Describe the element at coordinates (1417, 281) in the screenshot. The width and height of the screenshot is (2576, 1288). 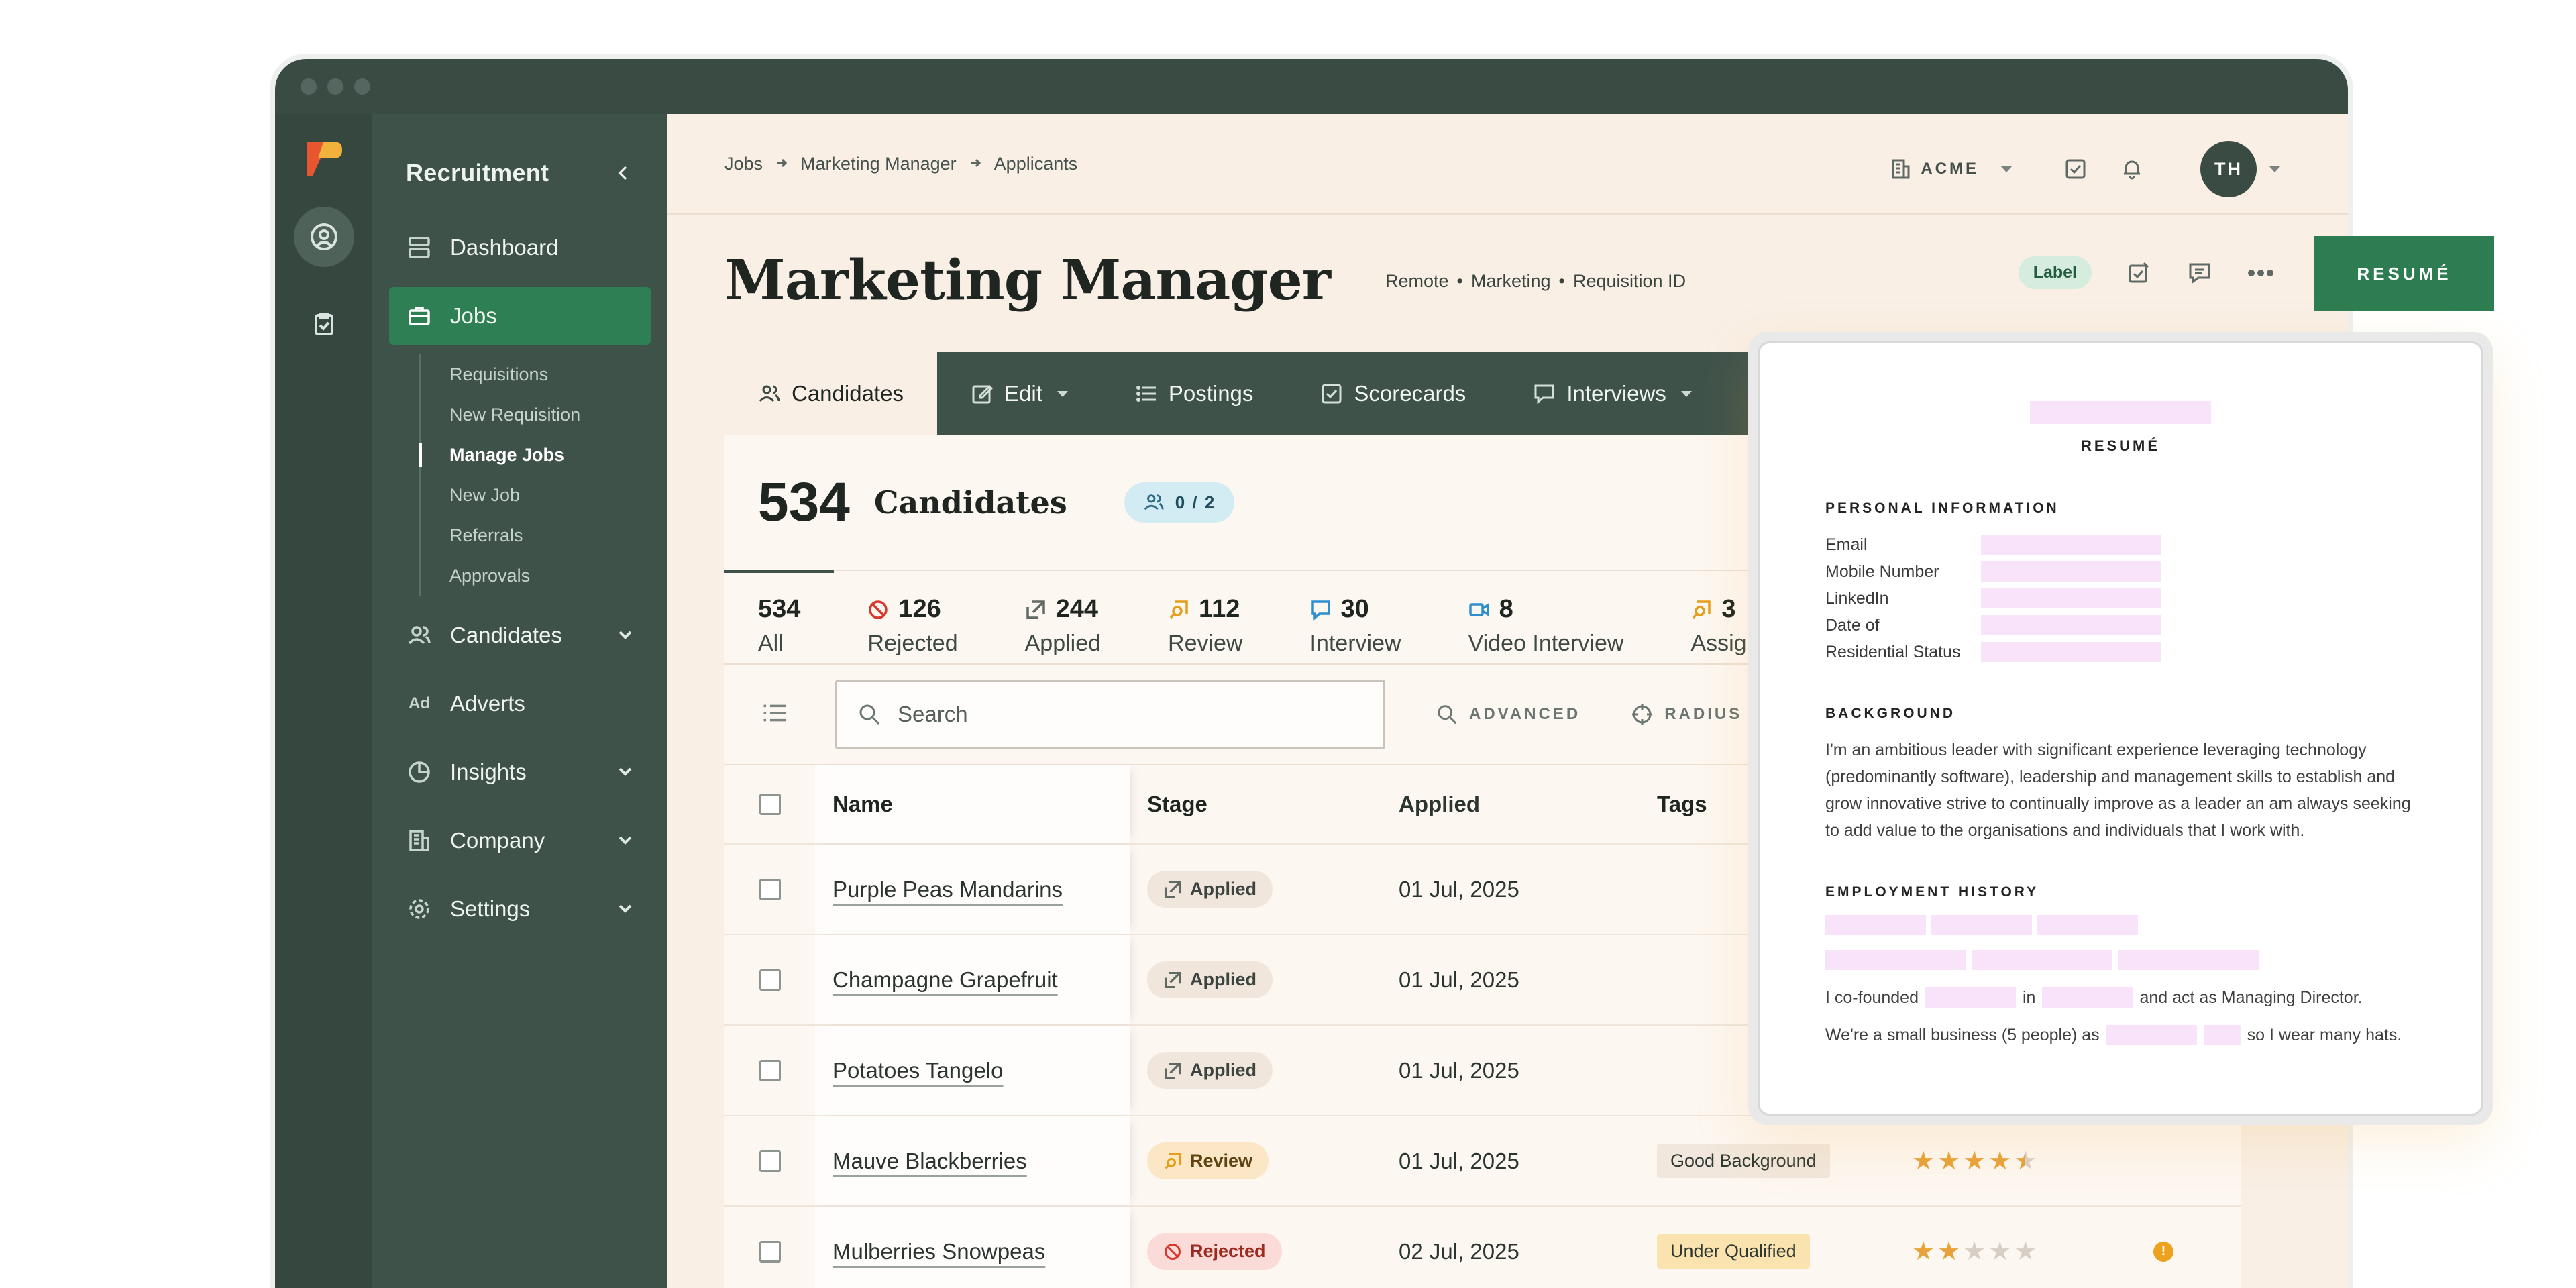
I see `job-meta-location: Remote` at that location.